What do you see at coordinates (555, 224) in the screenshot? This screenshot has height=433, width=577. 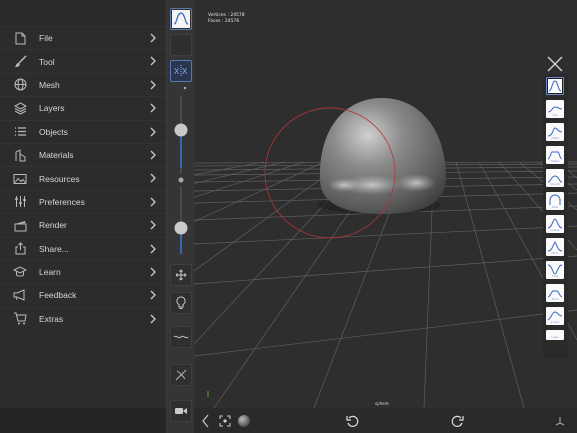 I see `brush-crease-button: Crease` at bounding box center [555, 224].